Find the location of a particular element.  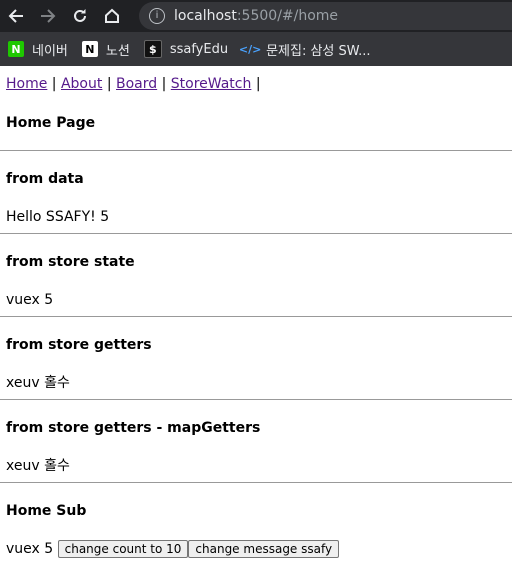

url-host: localhost is located at coordinates (205, 16).